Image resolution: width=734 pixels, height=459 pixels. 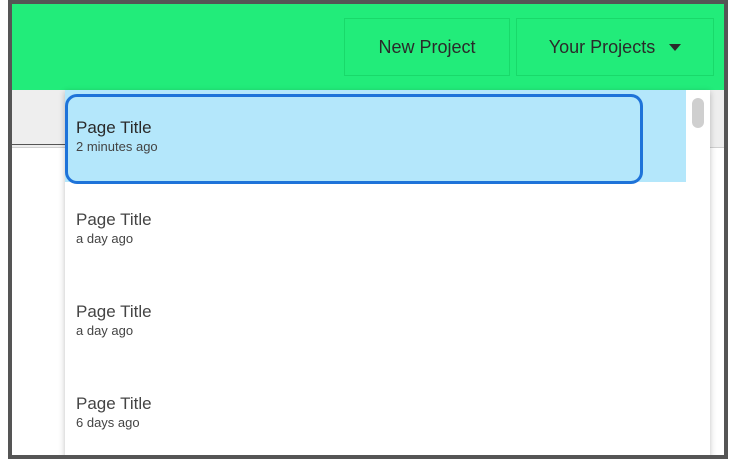 I want to click on project-time: 2 minutes ago, so click(x=117, y=146).